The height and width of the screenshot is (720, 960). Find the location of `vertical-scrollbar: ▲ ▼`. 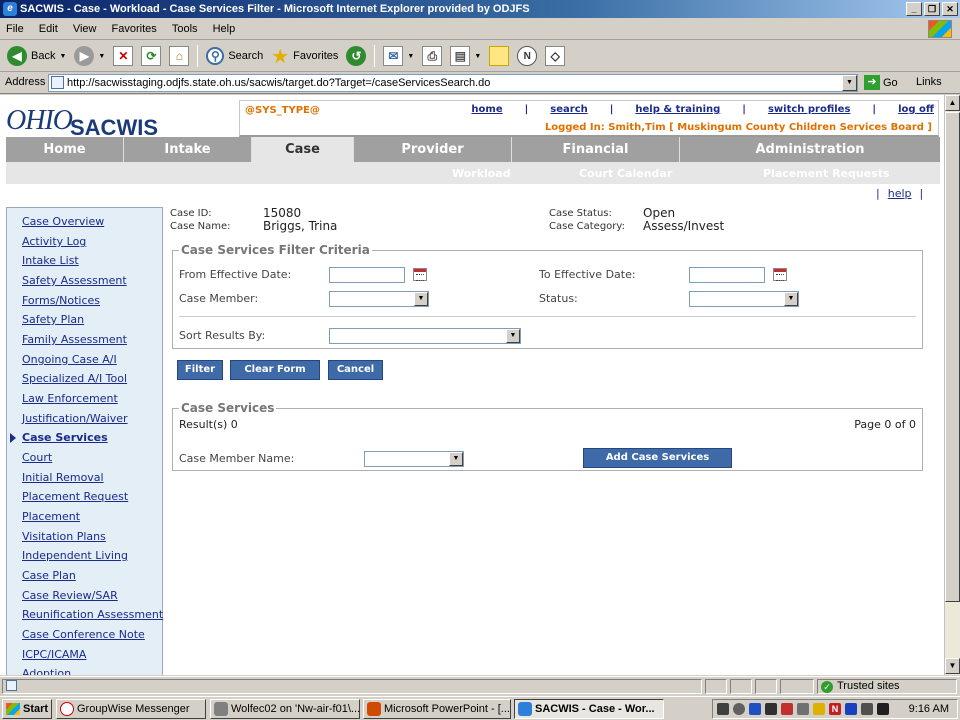

vertical-scrollbar: ▲ ▼ is located at coordinates (952, 385).